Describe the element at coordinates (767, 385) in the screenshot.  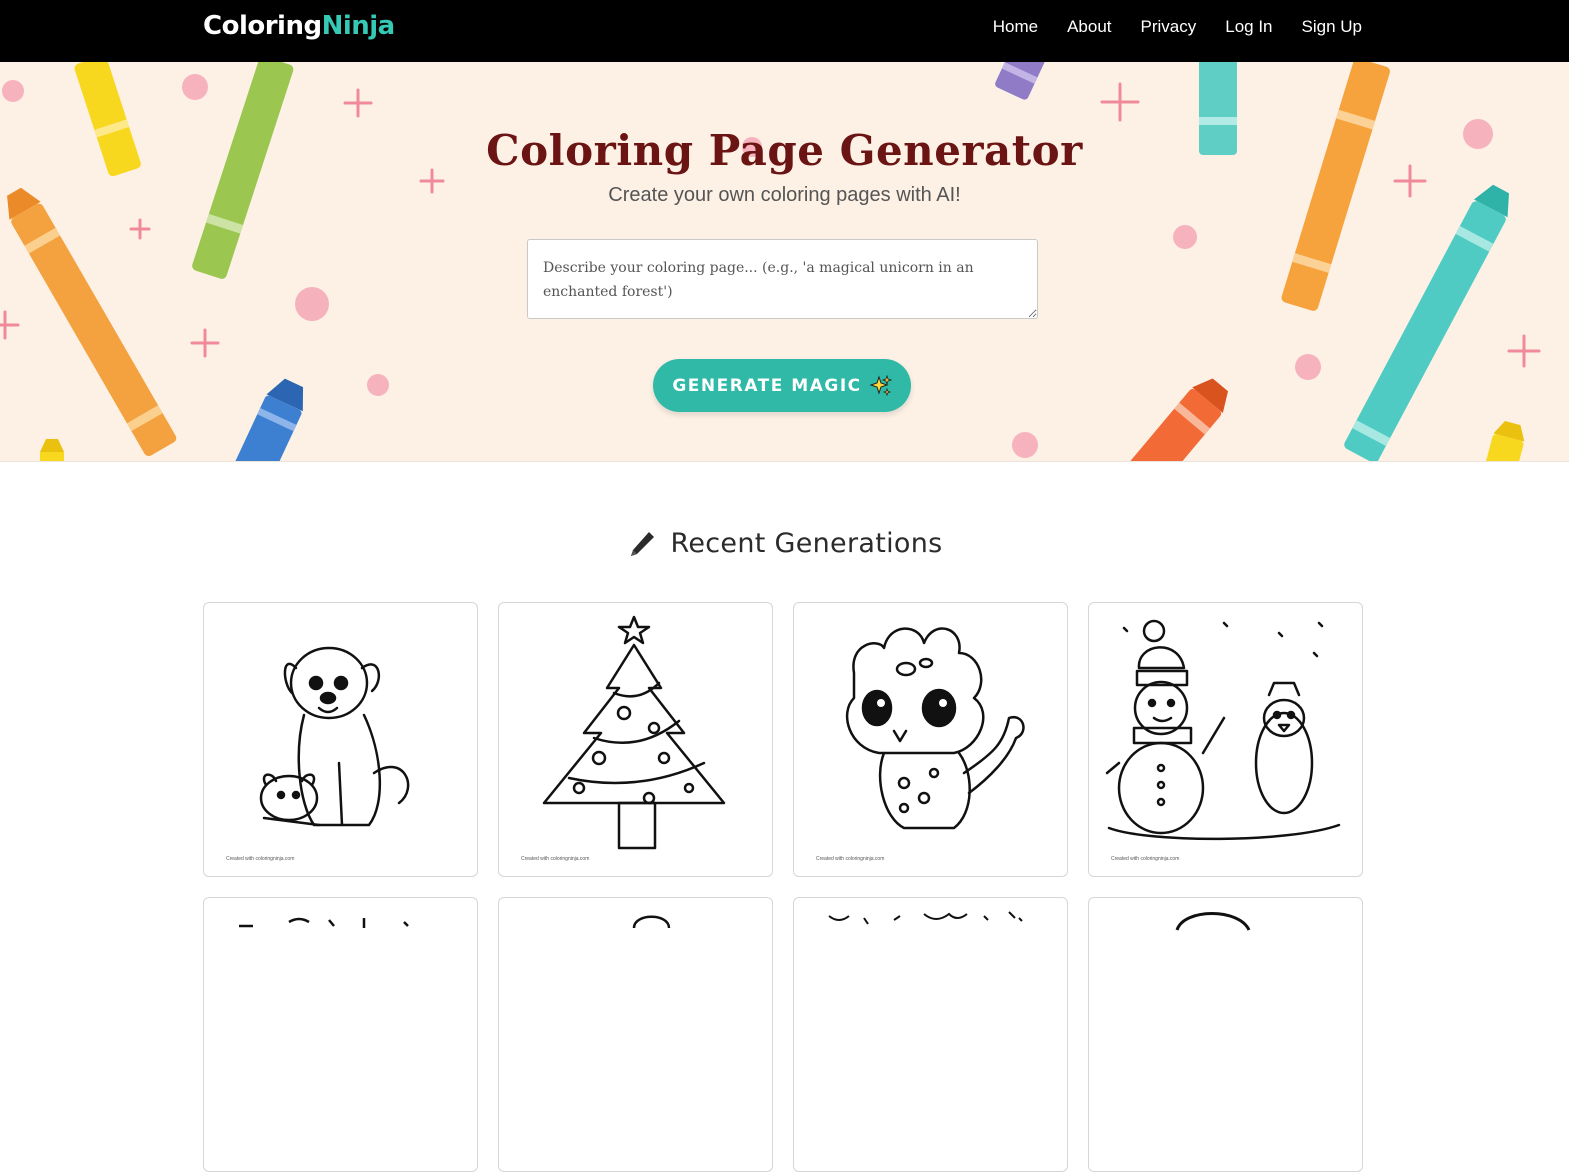
I see `generate-button-label: GENERATE MAGIC` at that location.